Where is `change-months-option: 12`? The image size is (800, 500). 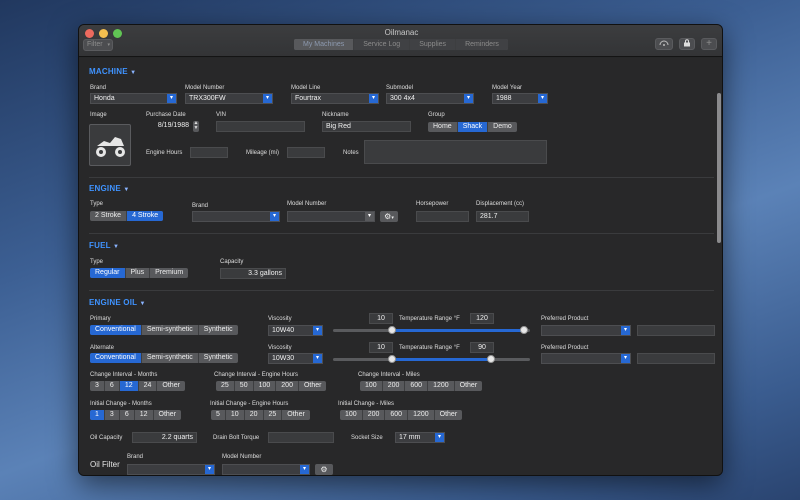
change-months-option: 12 is located at coordinates (129, 386).